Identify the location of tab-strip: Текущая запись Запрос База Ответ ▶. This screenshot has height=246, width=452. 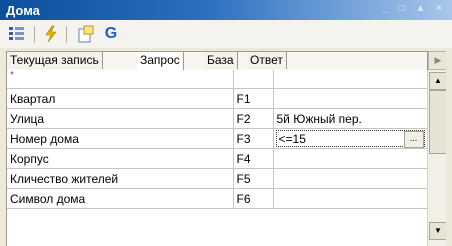
(226, 59).